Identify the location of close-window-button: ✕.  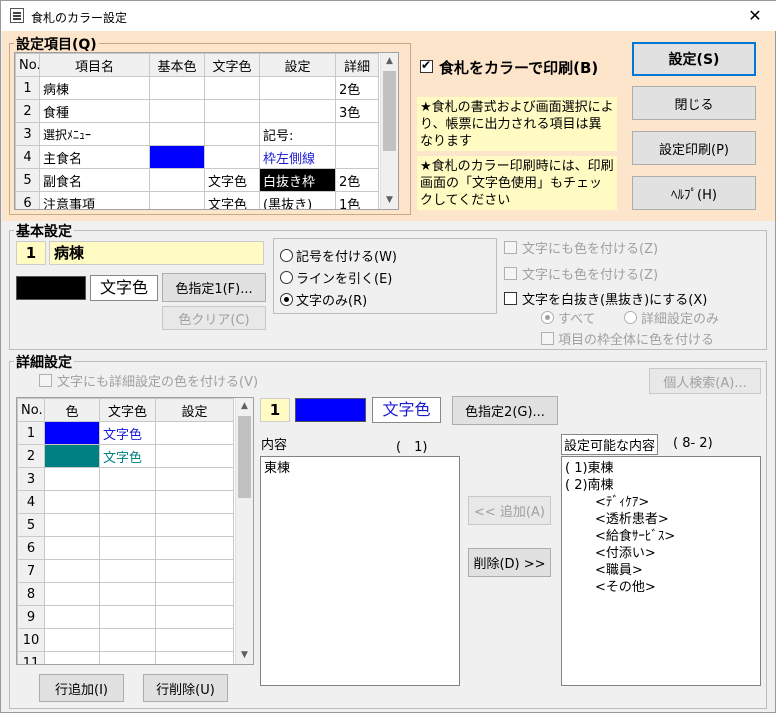
(755, 16).